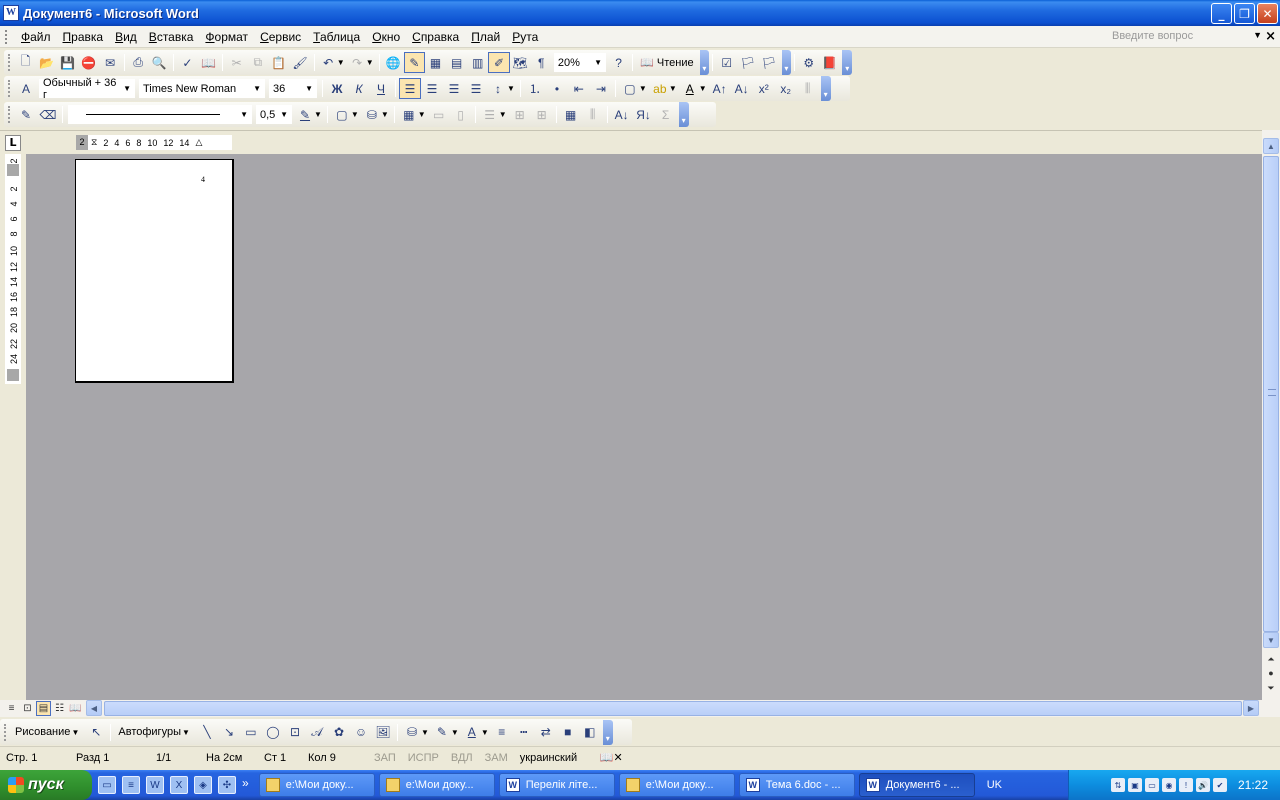 The height and width of the screenshot is (800, 1280). What do you see at coordinates (1253, 785) in the screenshot?
I see `clock: 21:22` at bounding box center [1253, 785].